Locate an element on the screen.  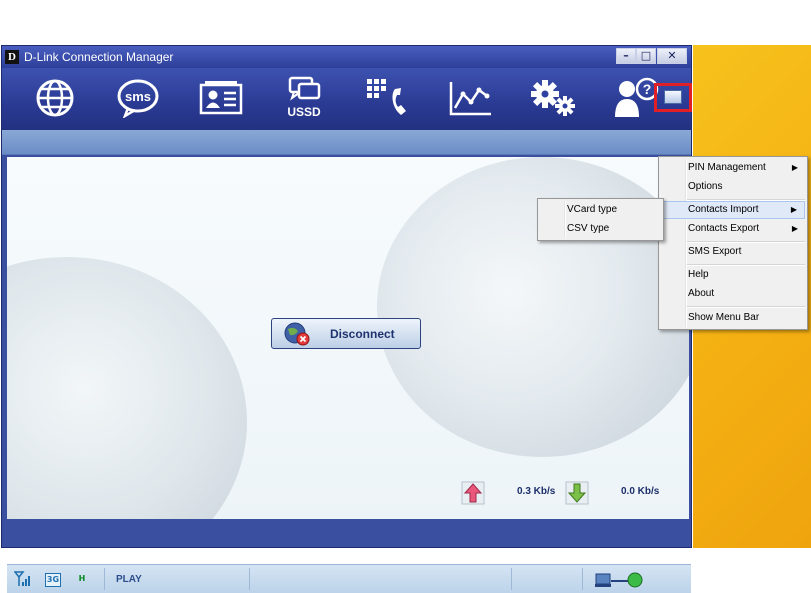
svg-text: sms is located at coordinates (138, 96).